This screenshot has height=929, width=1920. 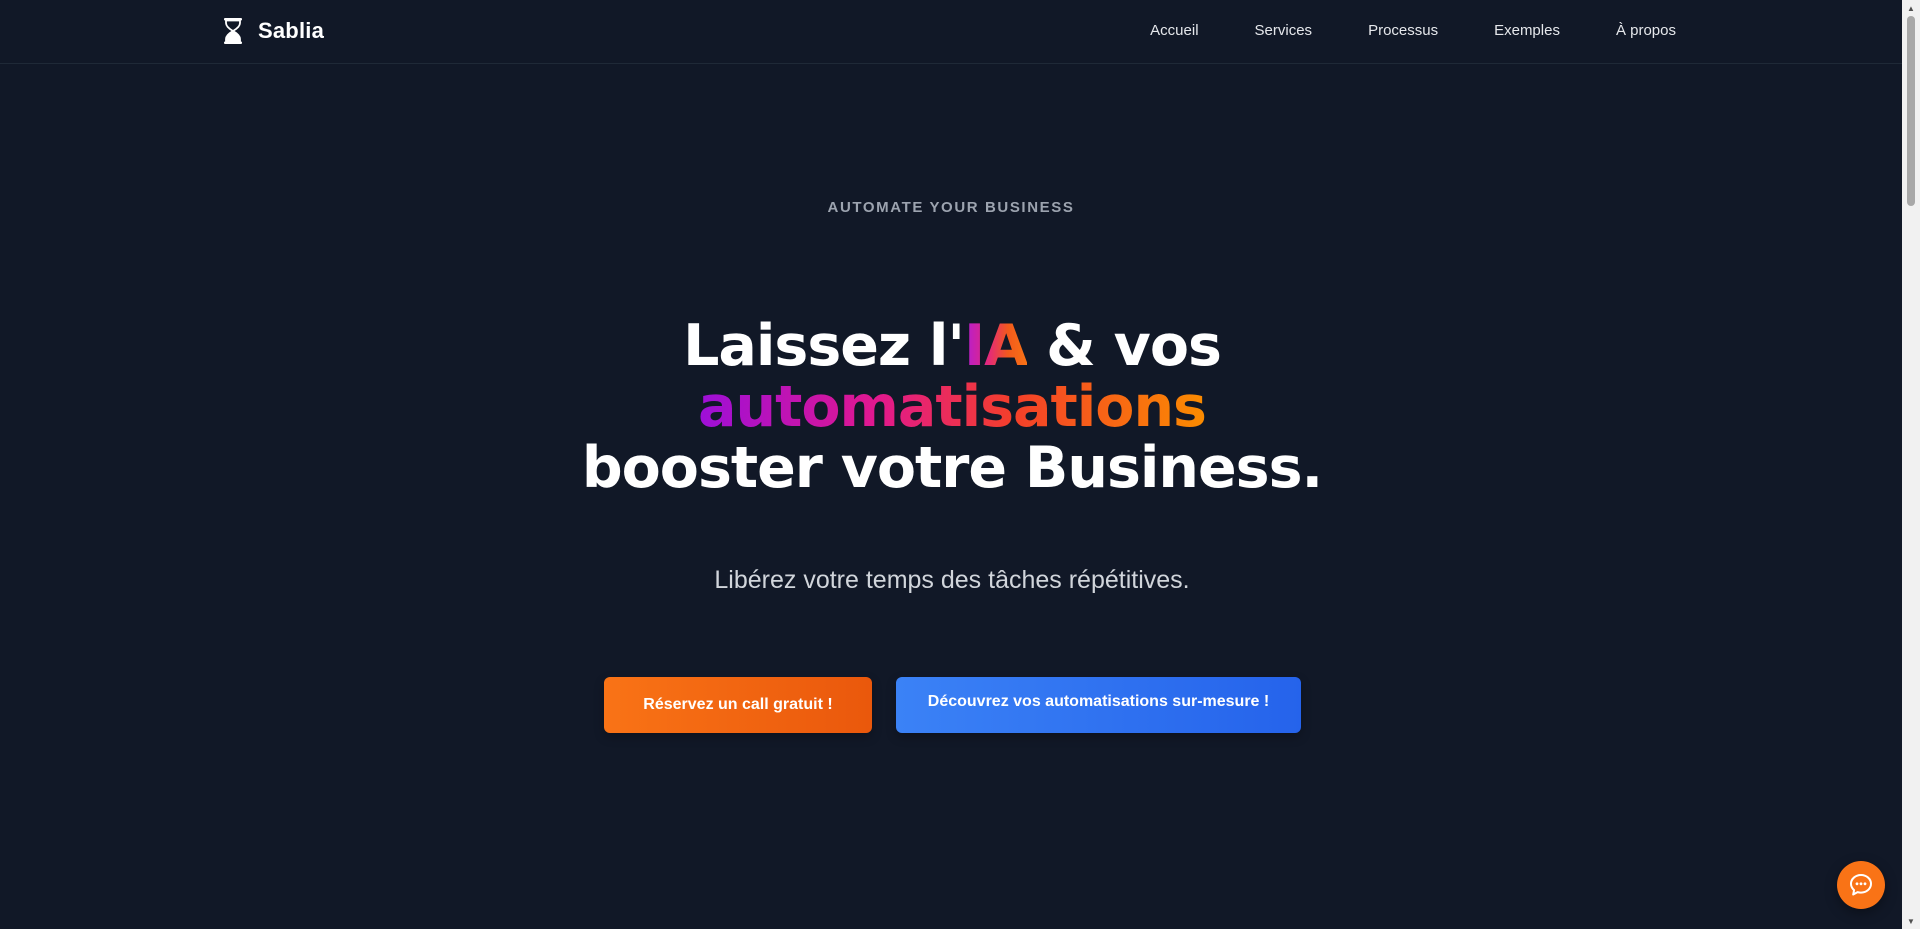 What do you see at coordinates (1911, 111) in the screenshot?
I see `scrollbar-thumb` at bounding box center [1911, 111].